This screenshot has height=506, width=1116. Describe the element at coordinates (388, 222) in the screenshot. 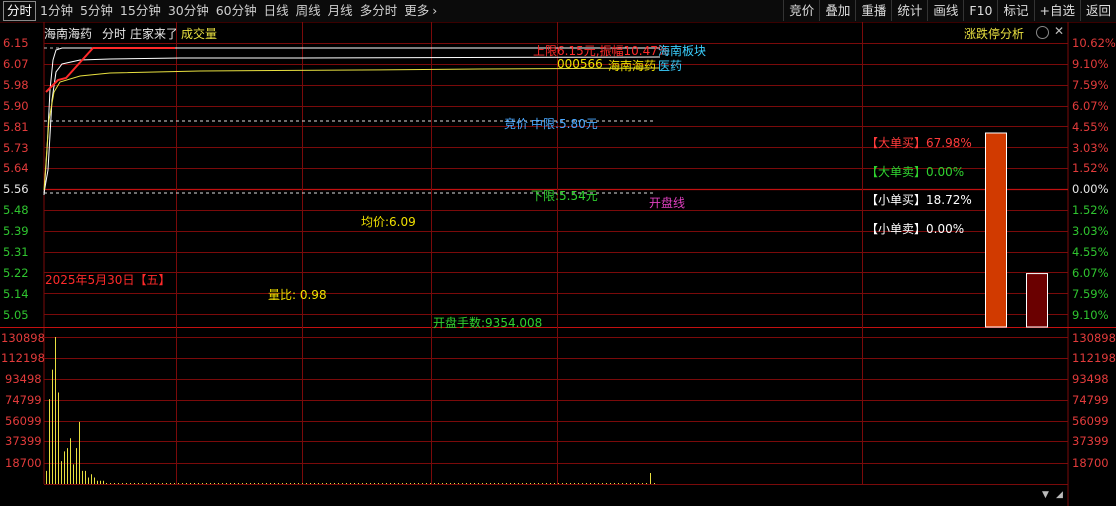

I see `avg-price-text: 均价:6.09` at that location.